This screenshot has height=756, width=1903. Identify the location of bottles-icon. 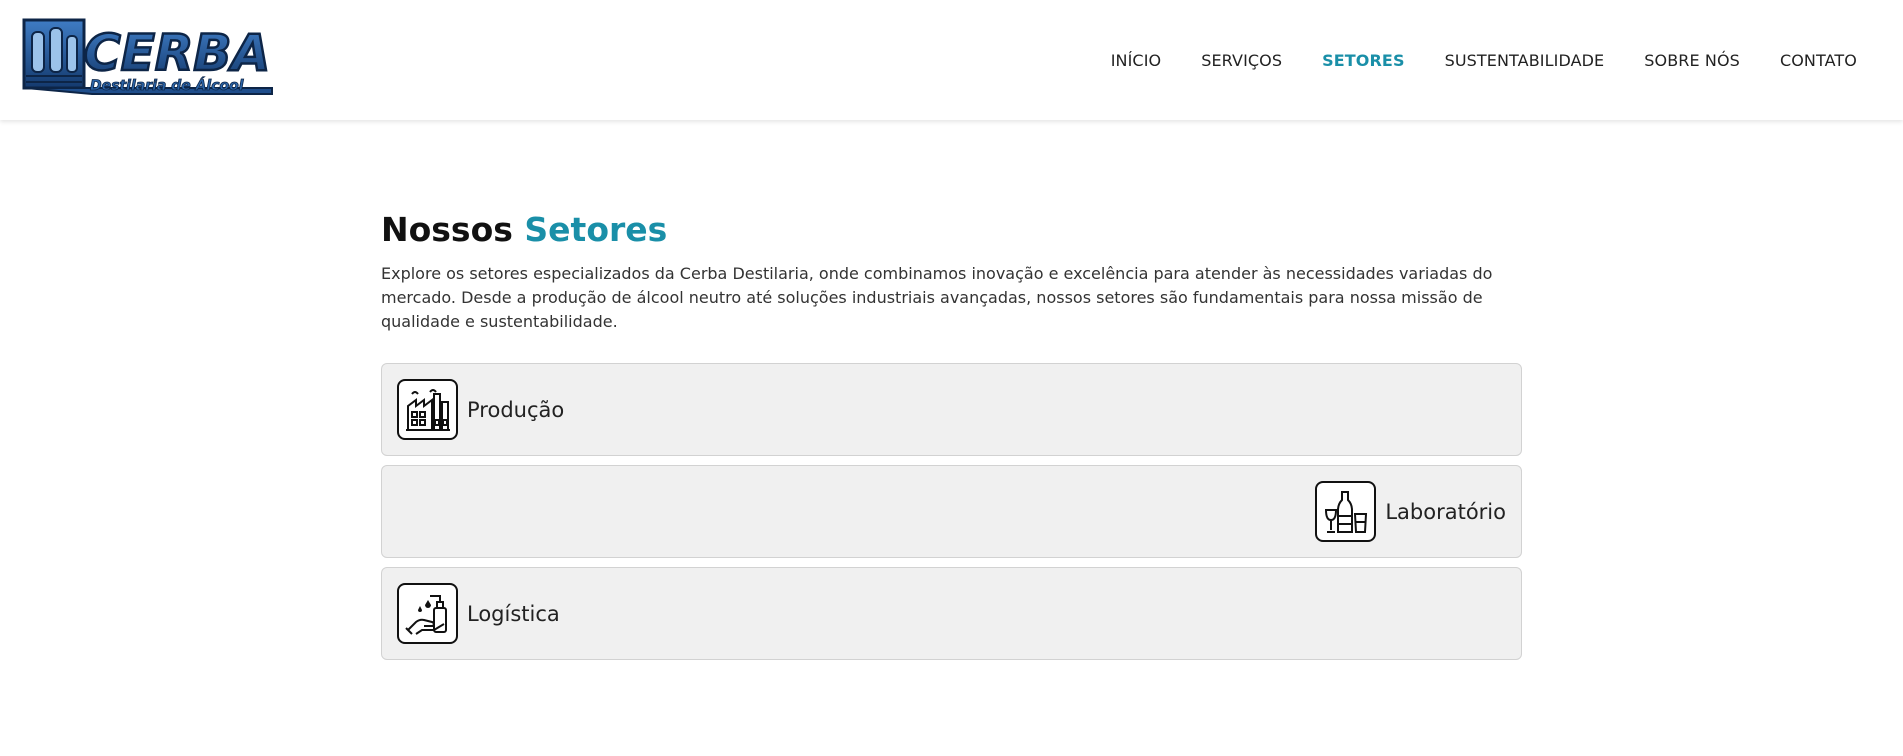
(1346, 511).